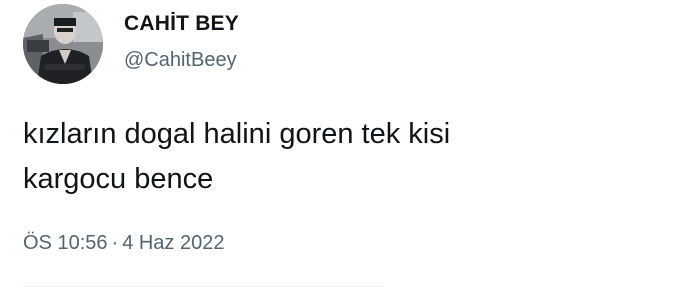 This screenshot has height=289, width=690. What do you see at coordinates (118, 179) in the screenshot?
I see `tweet-text-line: kargocu bence` at bounding box center [118, 179].